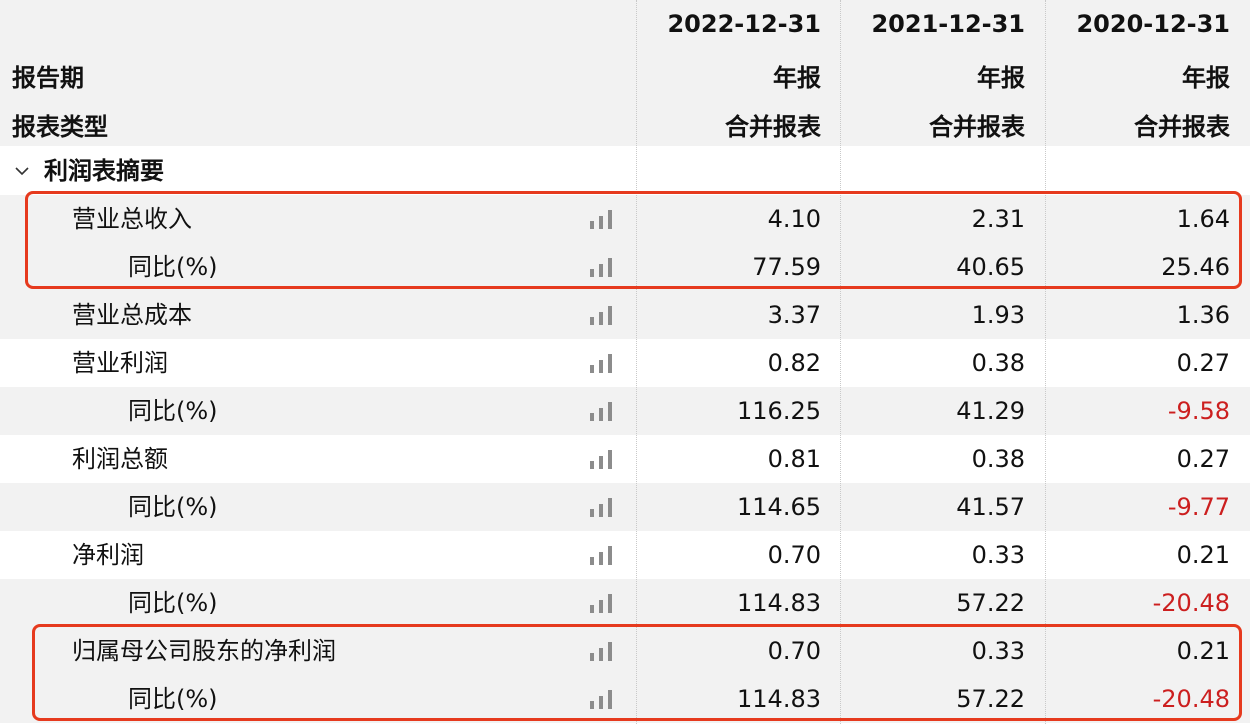 Image resolution: width=1250 pixels, height=724 pixels. What do you see at coordinates (998, 219) in the screenshot?
I see `cell-value: 2.31` at bounding box center [998, 219].